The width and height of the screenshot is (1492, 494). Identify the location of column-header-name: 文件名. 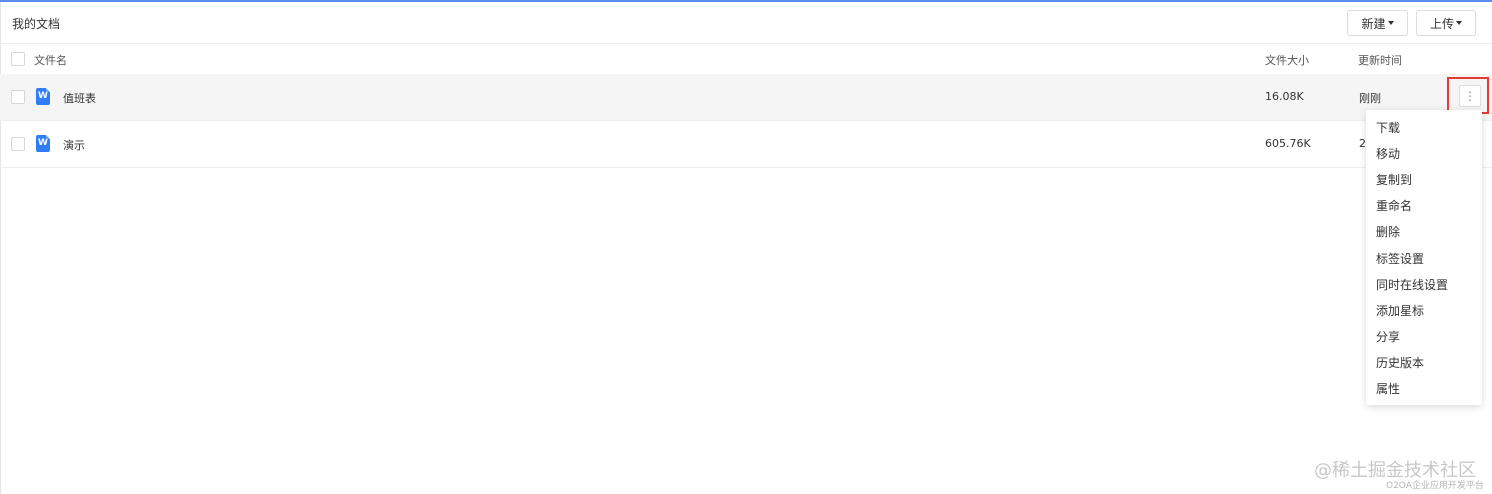
(50, 60).